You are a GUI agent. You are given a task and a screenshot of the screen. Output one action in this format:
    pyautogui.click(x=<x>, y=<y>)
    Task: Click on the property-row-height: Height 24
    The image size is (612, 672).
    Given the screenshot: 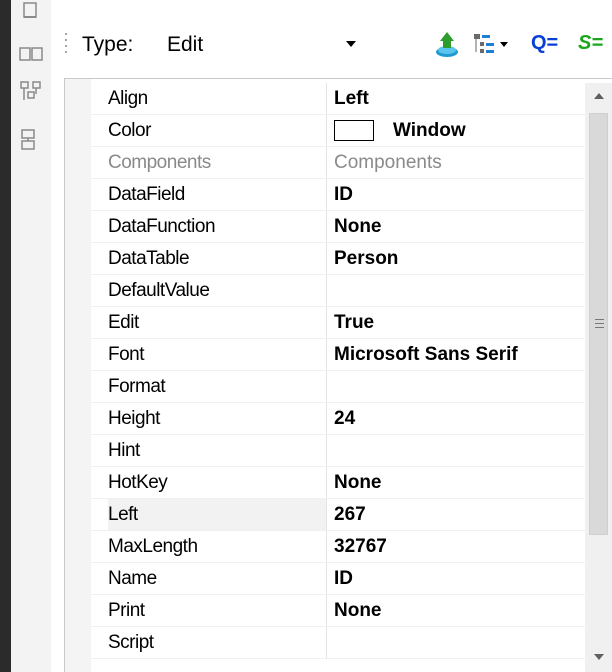 What is the action you would take?
    pyautogui.click(x=338, y=419)
    